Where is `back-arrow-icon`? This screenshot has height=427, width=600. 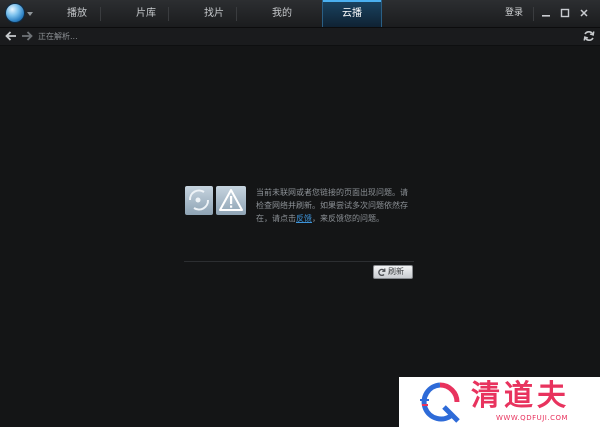 back-arrow-icon is located at coordinates (11, 36).